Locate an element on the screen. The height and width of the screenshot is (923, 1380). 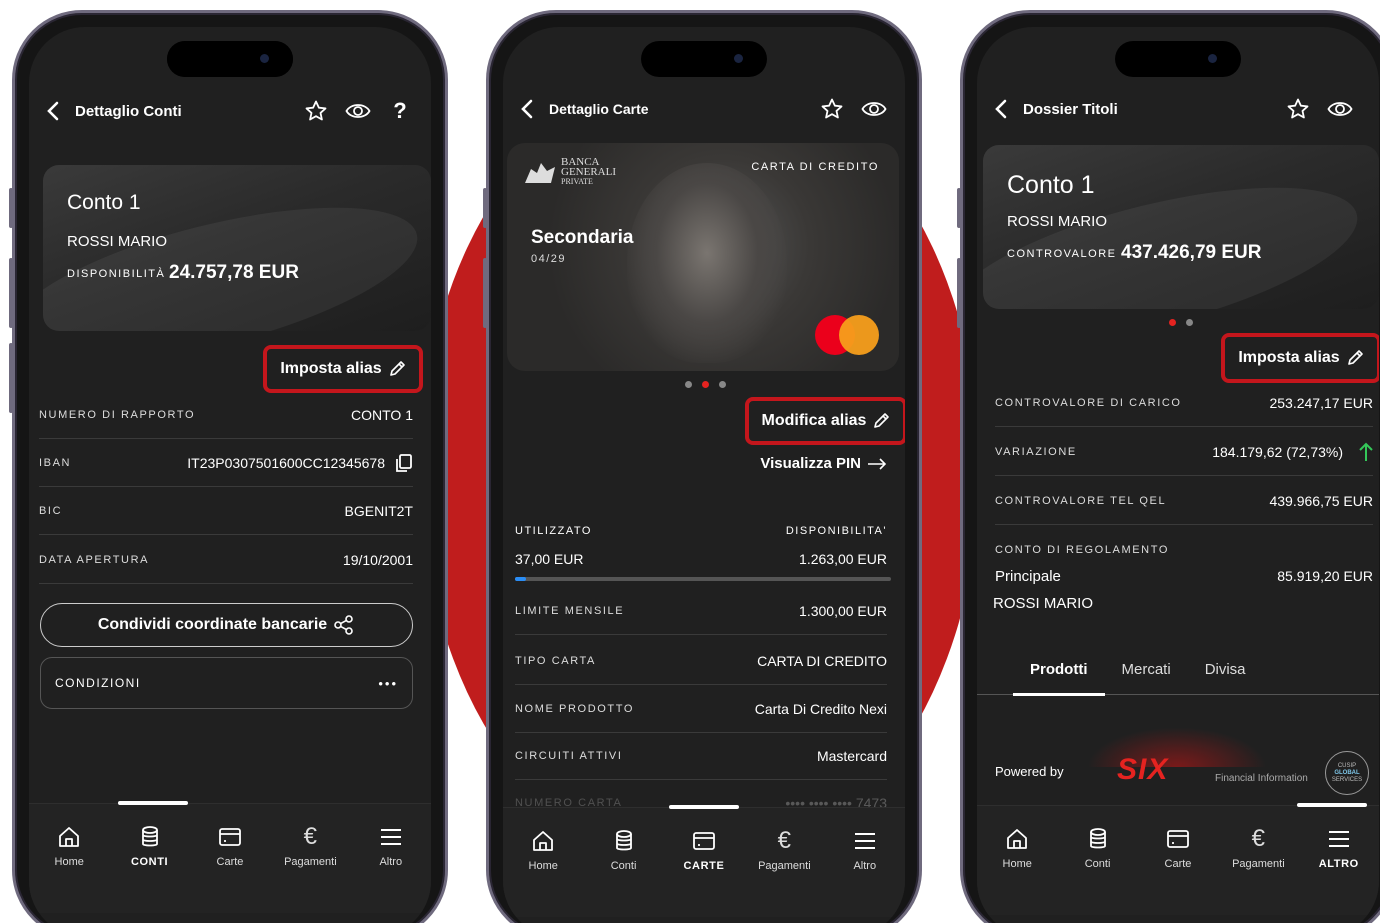
copy-icon is located at coordinates (404, 463).